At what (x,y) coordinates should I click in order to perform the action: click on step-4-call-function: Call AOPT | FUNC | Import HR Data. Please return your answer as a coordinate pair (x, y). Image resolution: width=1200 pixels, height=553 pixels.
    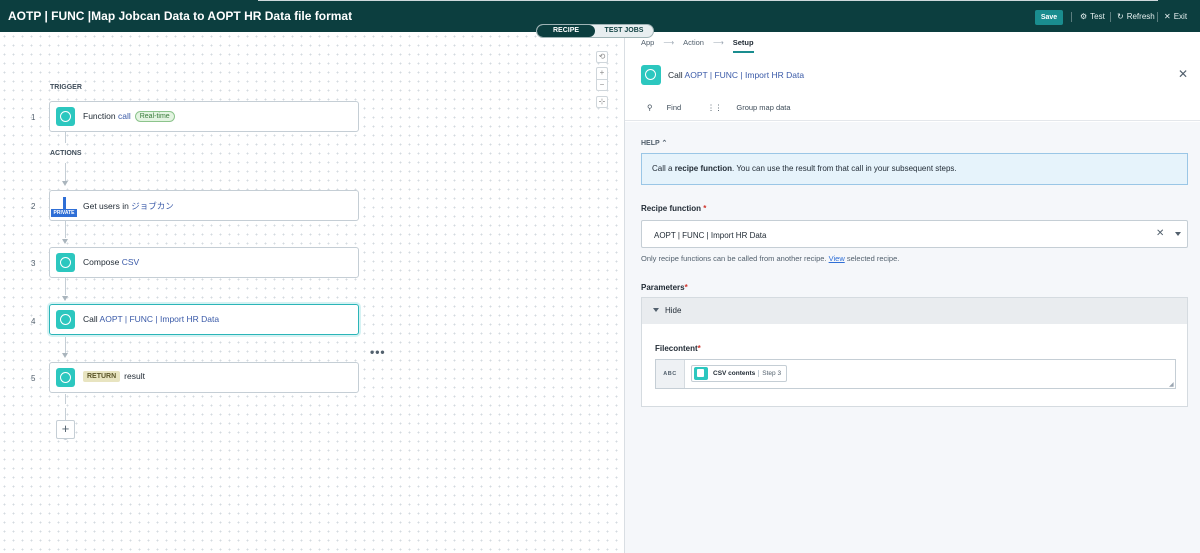
    Looking at the image, I should click on (204, 319).